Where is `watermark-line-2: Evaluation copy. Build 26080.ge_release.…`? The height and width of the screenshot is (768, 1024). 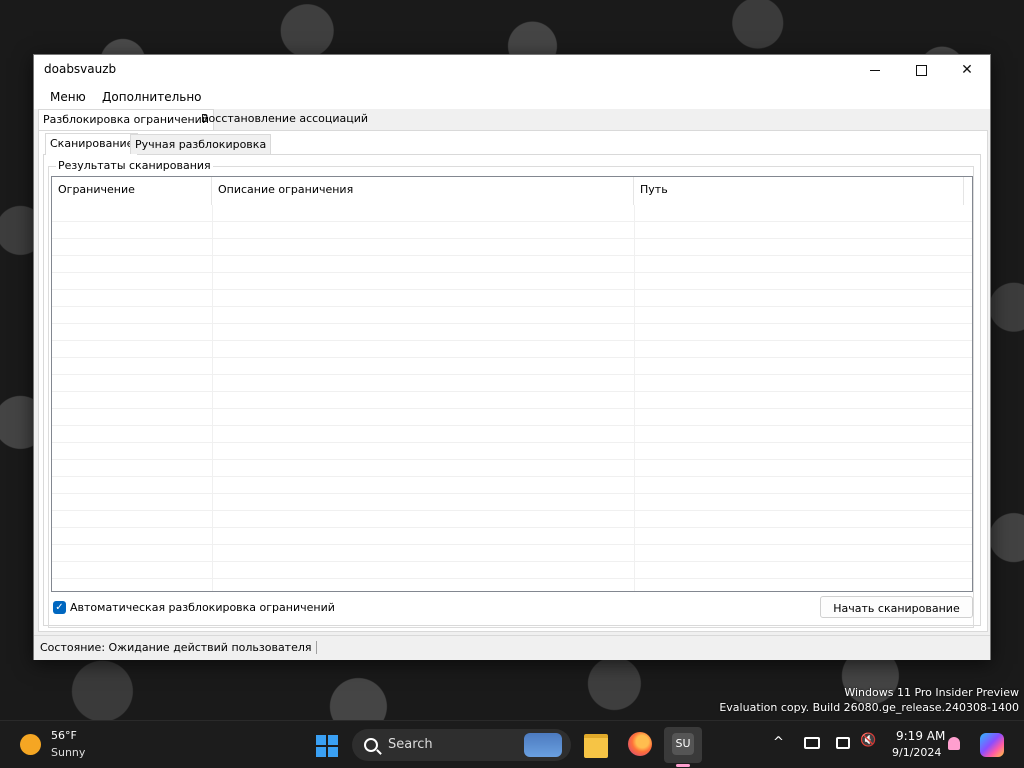 watermark-line-2: Evaluation copy. Build 26080.ge_release.… is located at coordinates (869, 707).